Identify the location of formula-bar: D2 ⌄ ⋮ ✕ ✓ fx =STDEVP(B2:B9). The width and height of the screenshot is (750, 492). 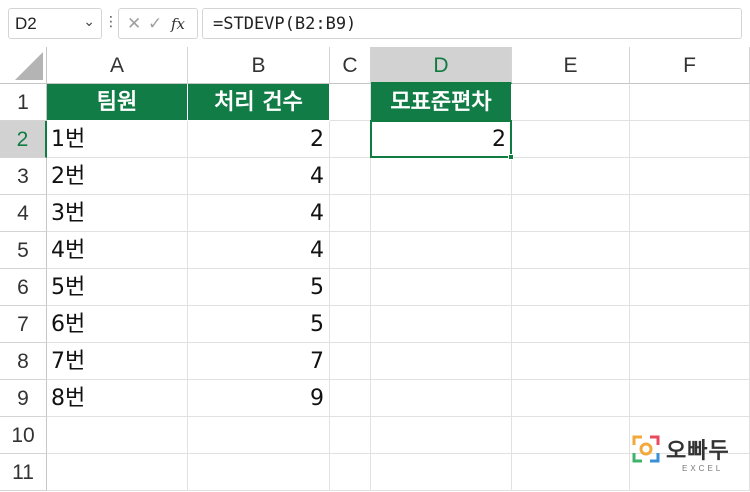
(375, 23).